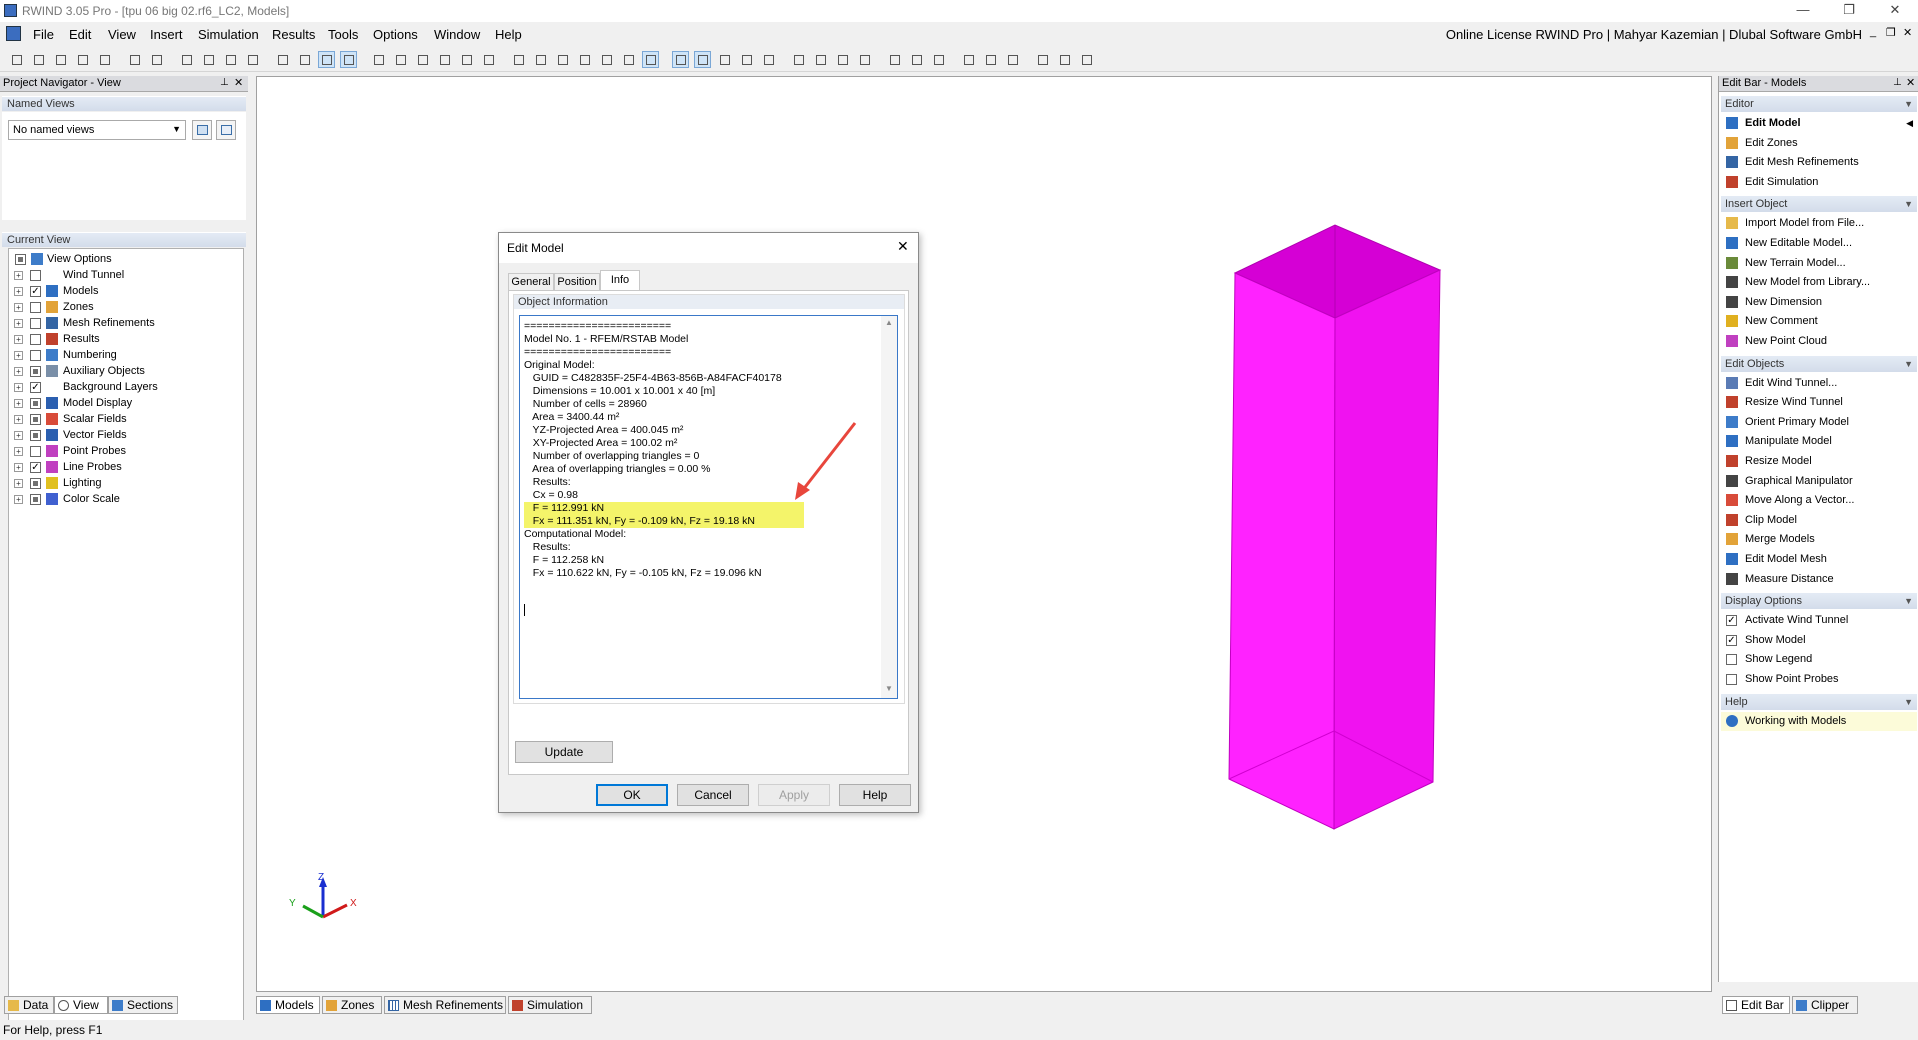 The width and height of the screenshot is (1918, 1040). Describe the element at coordinates (1803, 11) in the screenshot. I see `minimize-button: —` at that location.